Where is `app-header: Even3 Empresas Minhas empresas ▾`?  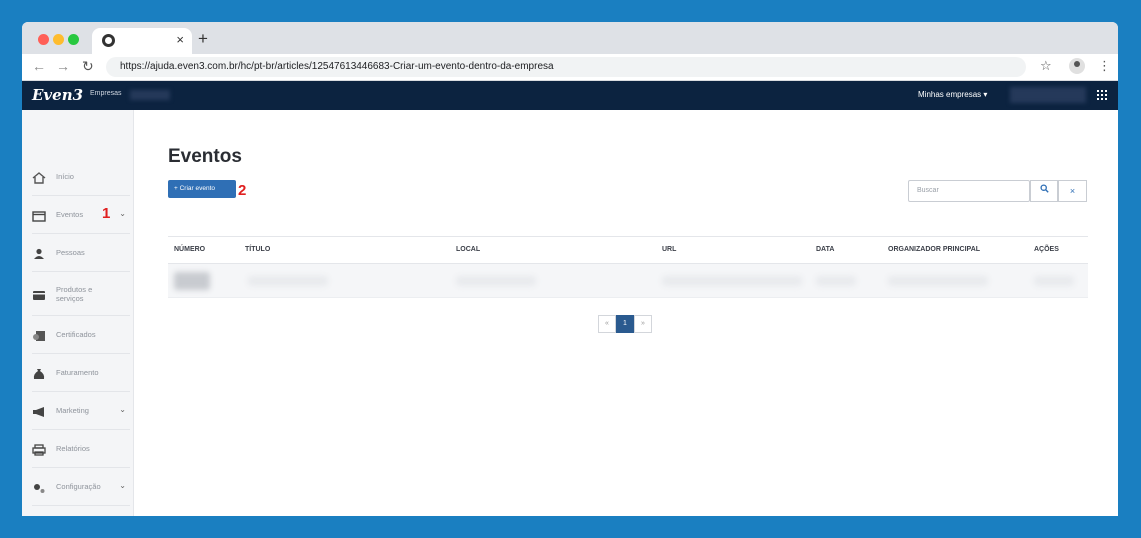 app-header: Even3 Empresas Minhas empresas ▾ is located at coordinates (570, 95).